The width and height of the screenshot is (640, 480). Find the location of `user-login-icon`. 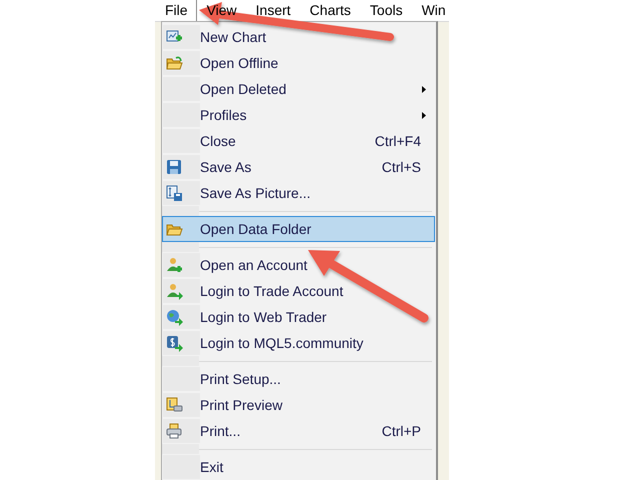

user-login-icon is located at coordinates (174, 291).